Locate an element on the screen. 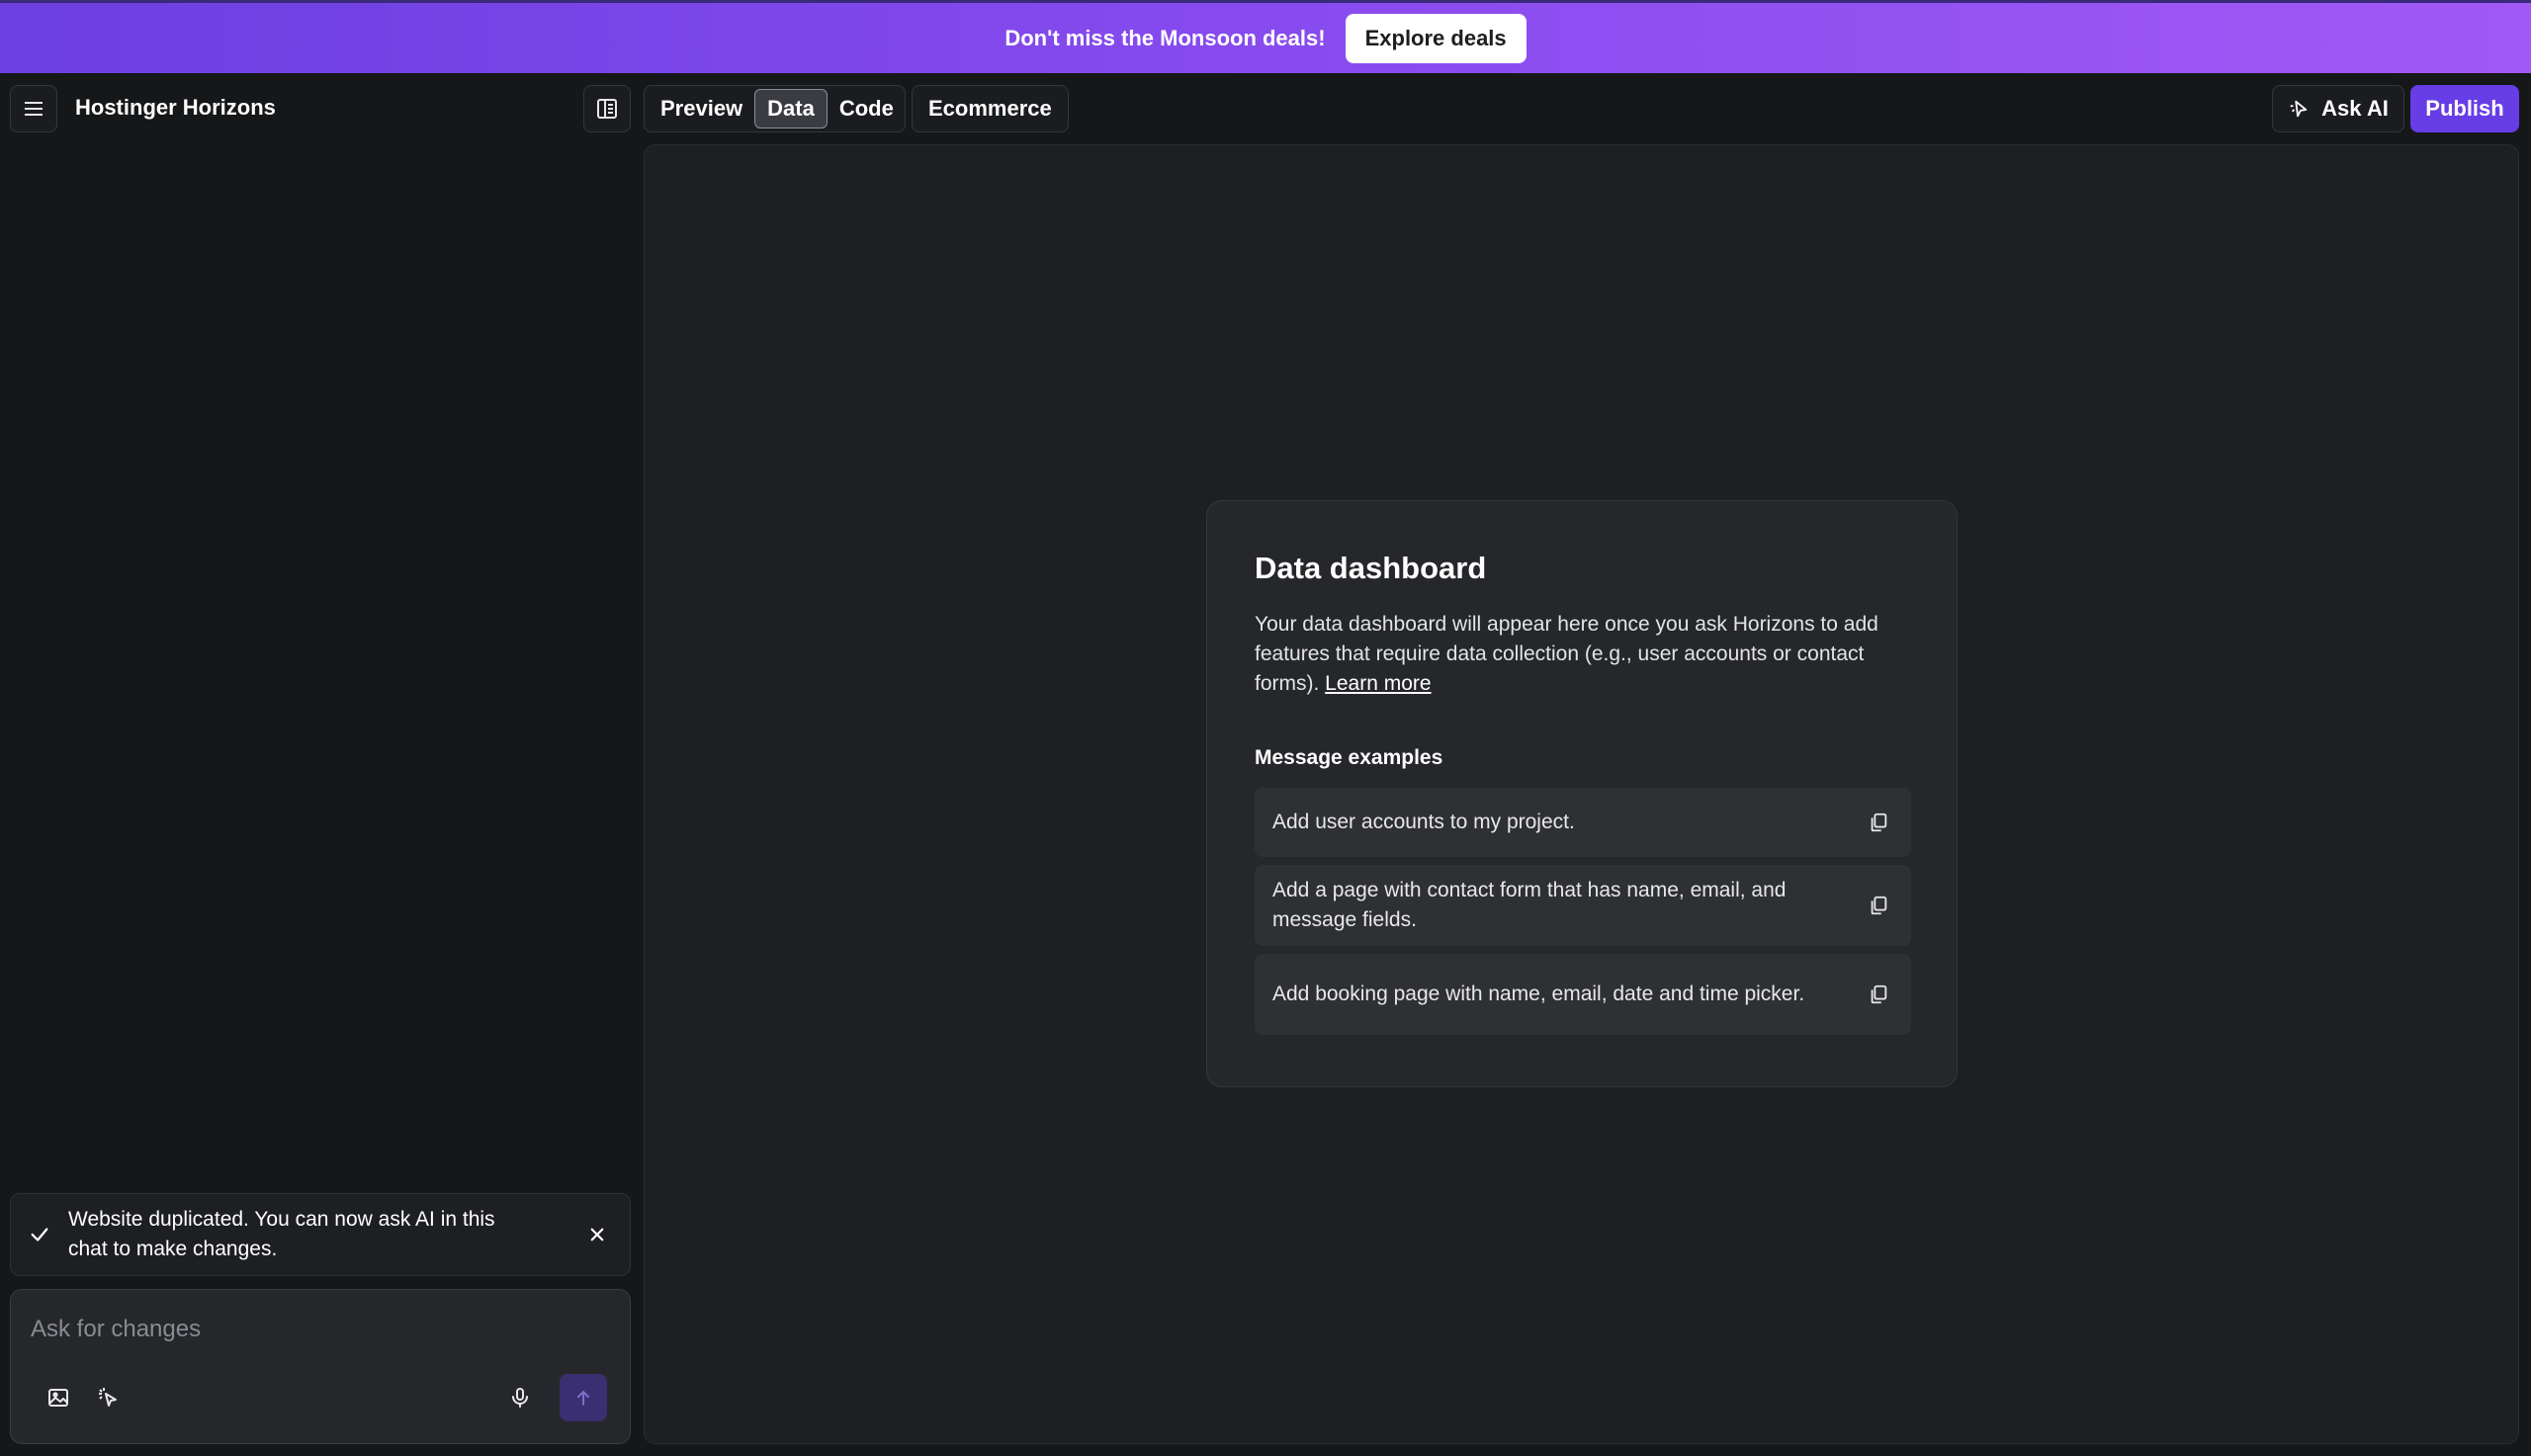  app-title: Hostinger Horizons is located at coordinates (175, 107).